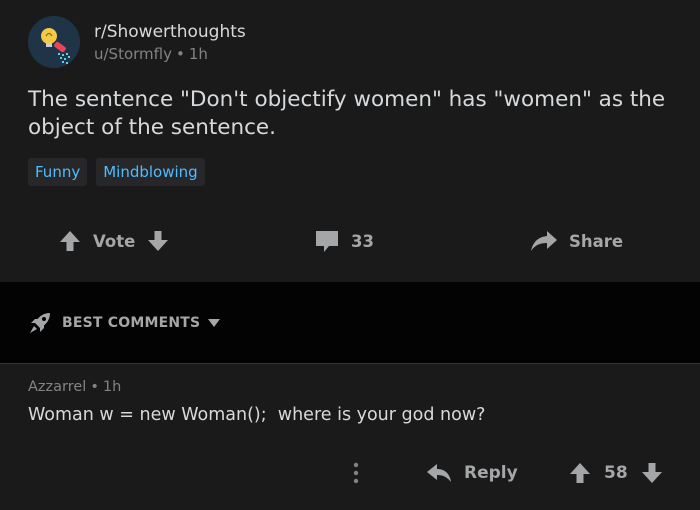 The height and width of the screenshot is (510, 700). What do you see at coordinates (133, 54) in the screenshot?
I see `post-author: u/Stormfly` at bounding box center [133, 54].